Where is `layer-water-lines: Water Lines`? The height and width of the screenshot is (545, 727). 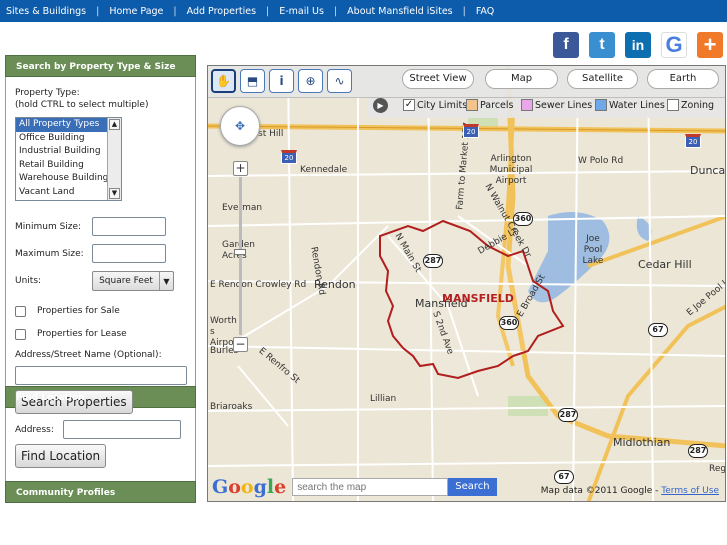 layer-water-lines: Water Lines is located at coordinates (630, 105).